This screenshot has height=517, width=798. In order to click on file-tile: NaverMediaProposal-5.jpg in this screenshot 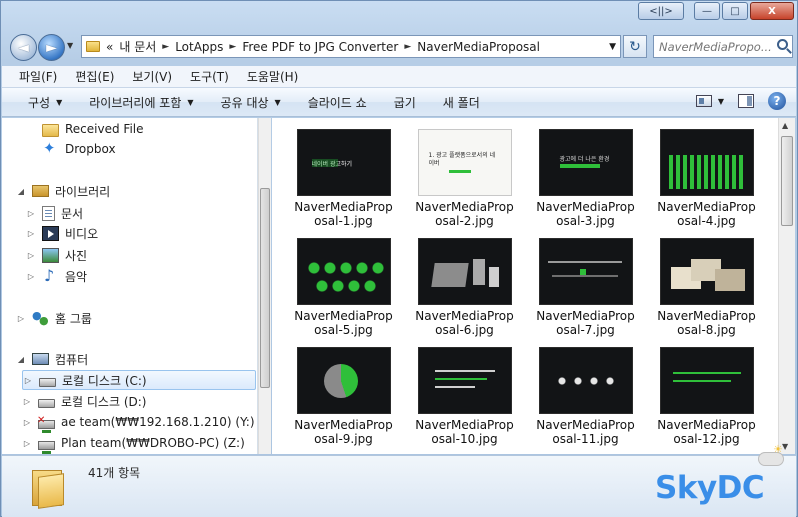, I will do `click(343, 283)`.